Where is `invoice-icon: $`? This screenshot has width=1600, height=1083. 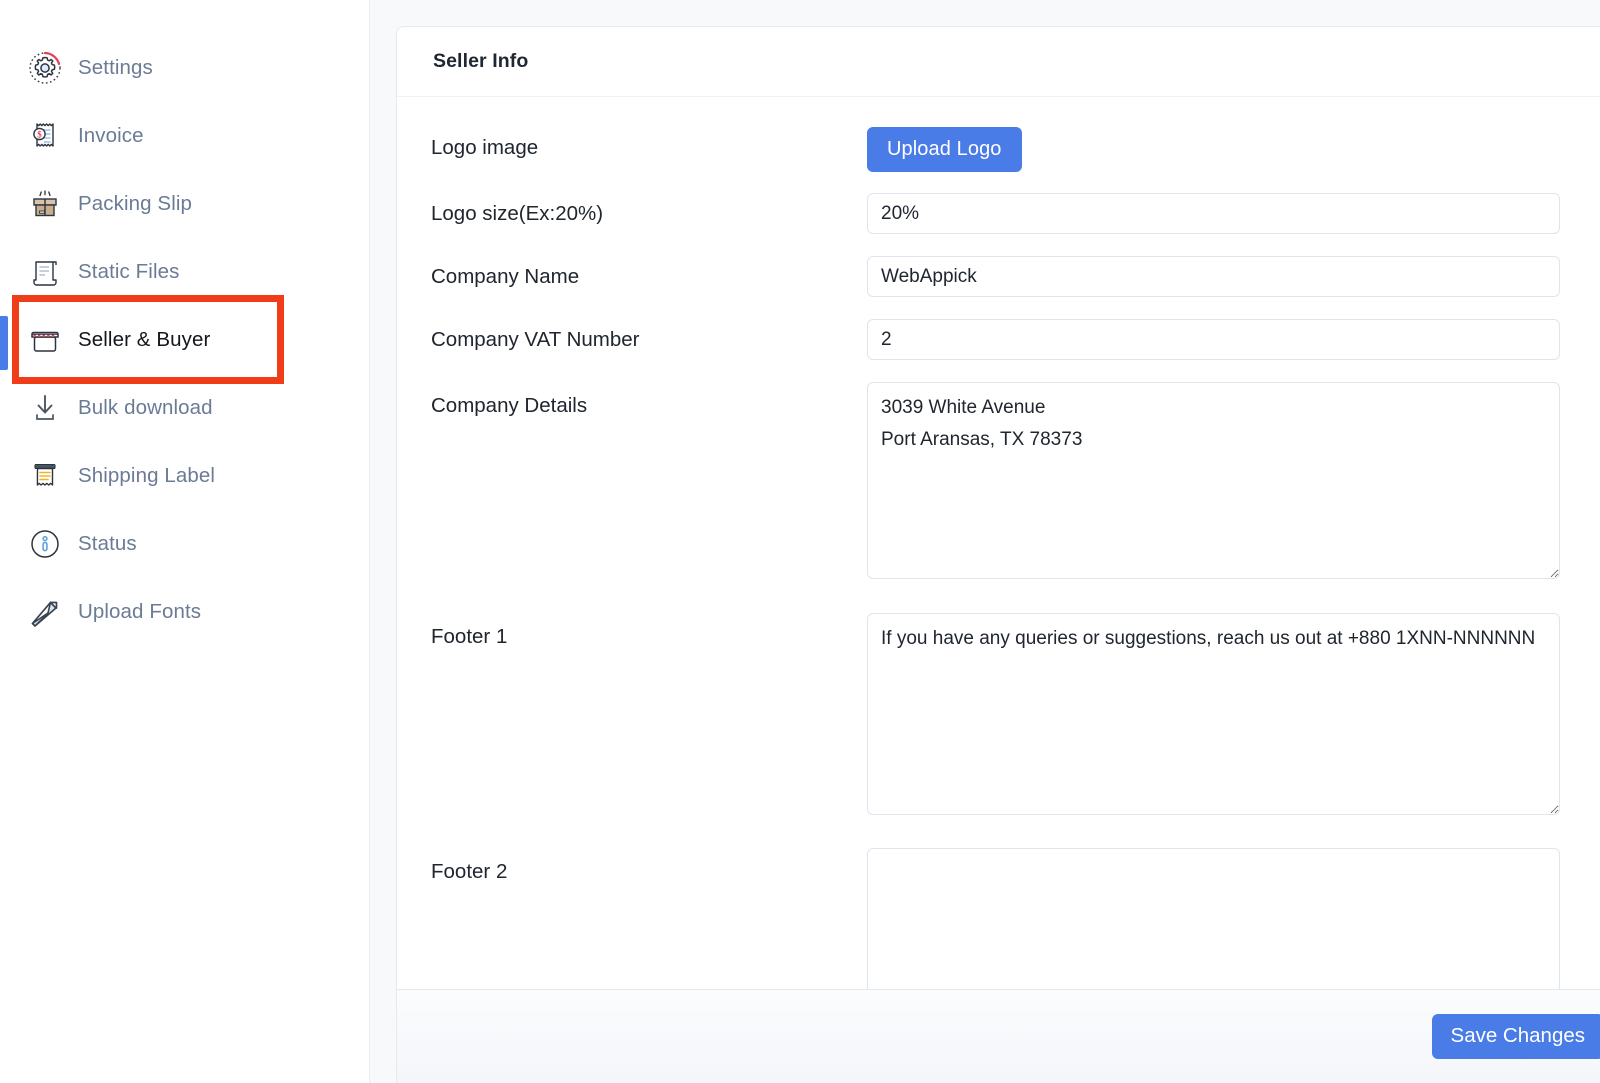
invoice-icon: $ is located at coordinates (45, 136).